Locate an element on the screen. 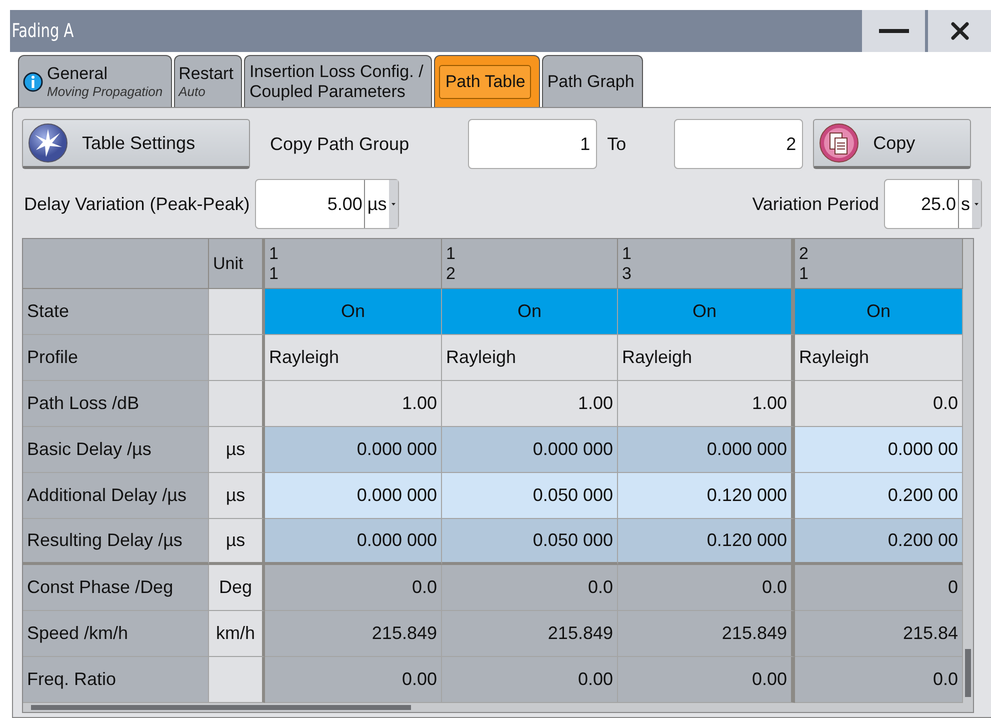 The image size is (991, 718). vertical-scrollbar is located at coordinates (968, 471).